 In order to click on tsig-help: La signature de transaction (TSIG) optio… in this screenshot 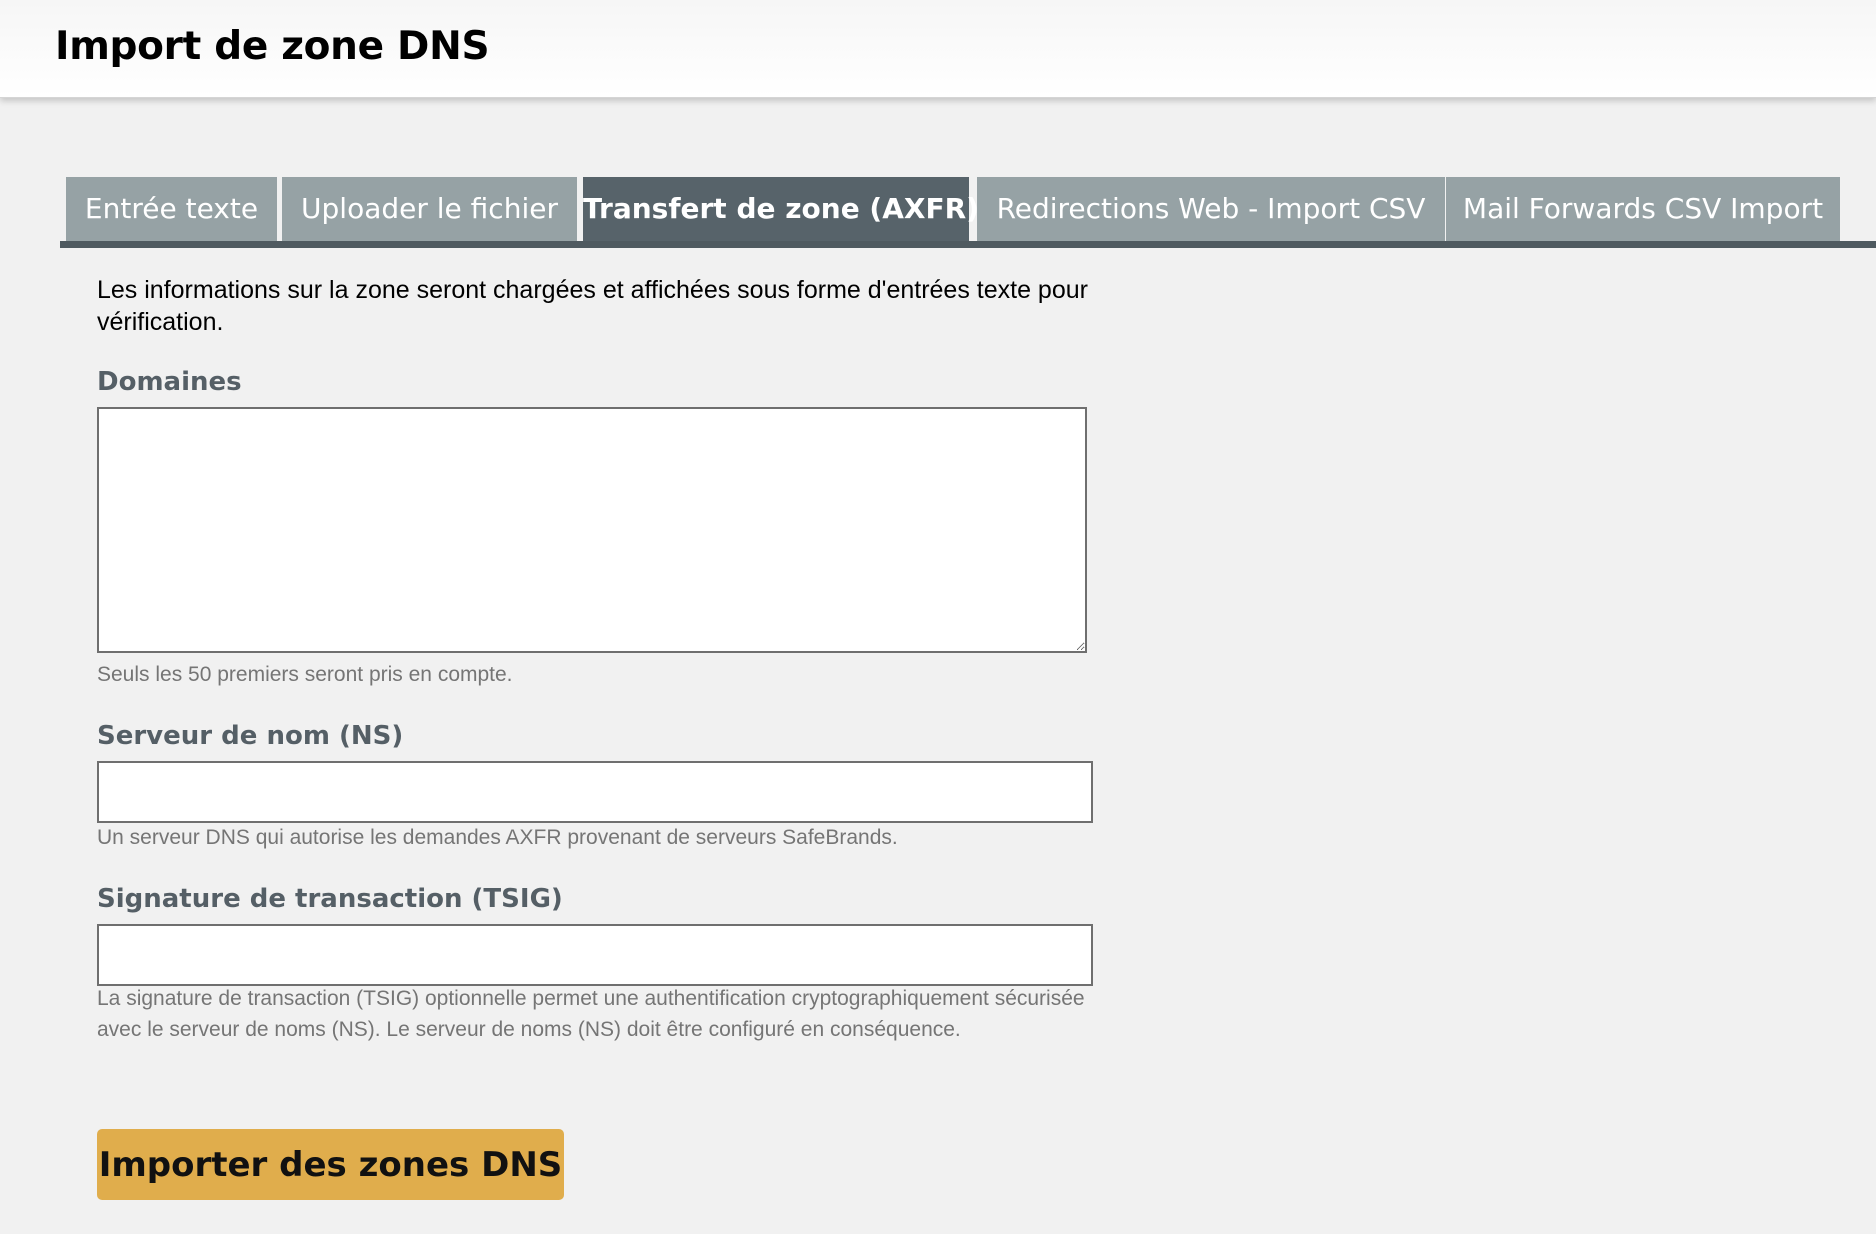, I will do `click(591, 1014)`.